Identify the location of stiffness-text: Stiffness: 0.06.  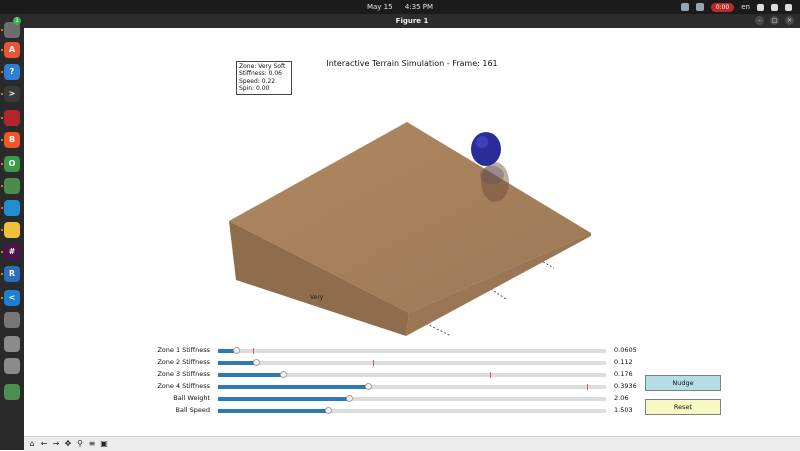
(260, 74).